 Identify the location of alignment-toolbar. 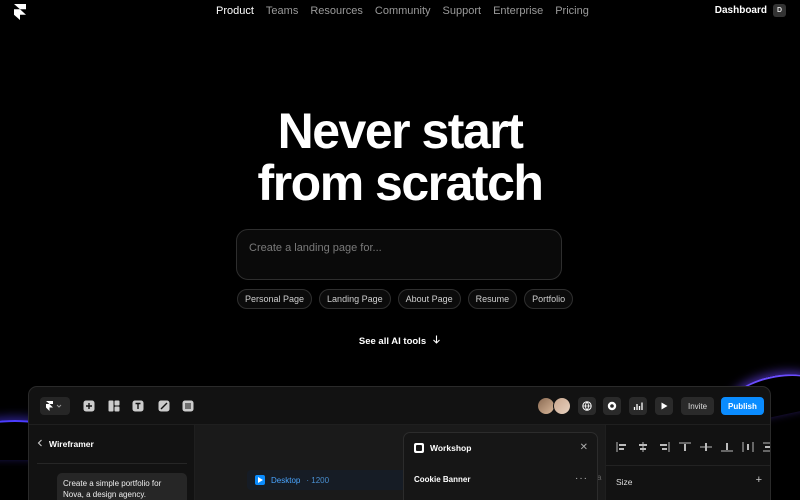
(693, 445).